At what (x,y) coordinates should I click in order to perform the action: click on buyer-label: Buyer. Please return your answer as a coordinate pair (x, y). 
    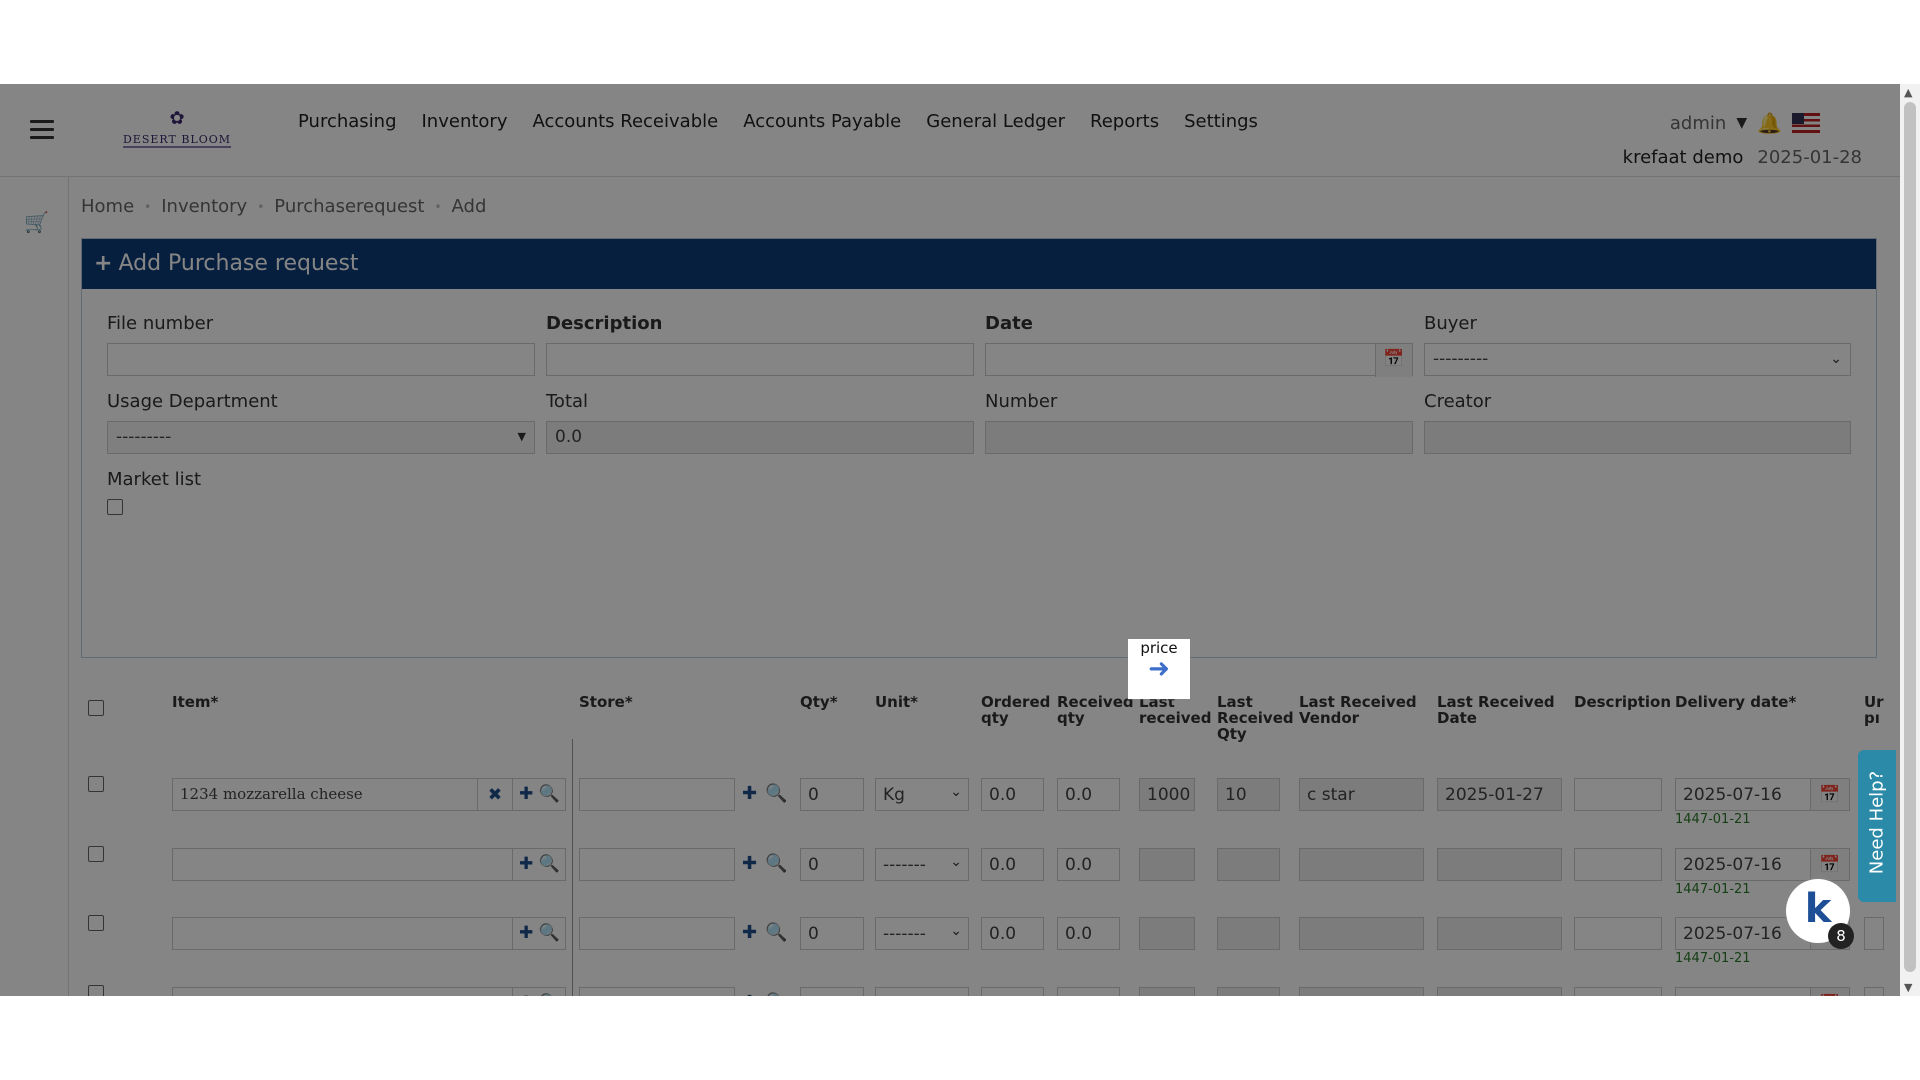
    Looking at the image, I should click on (1450, 323).